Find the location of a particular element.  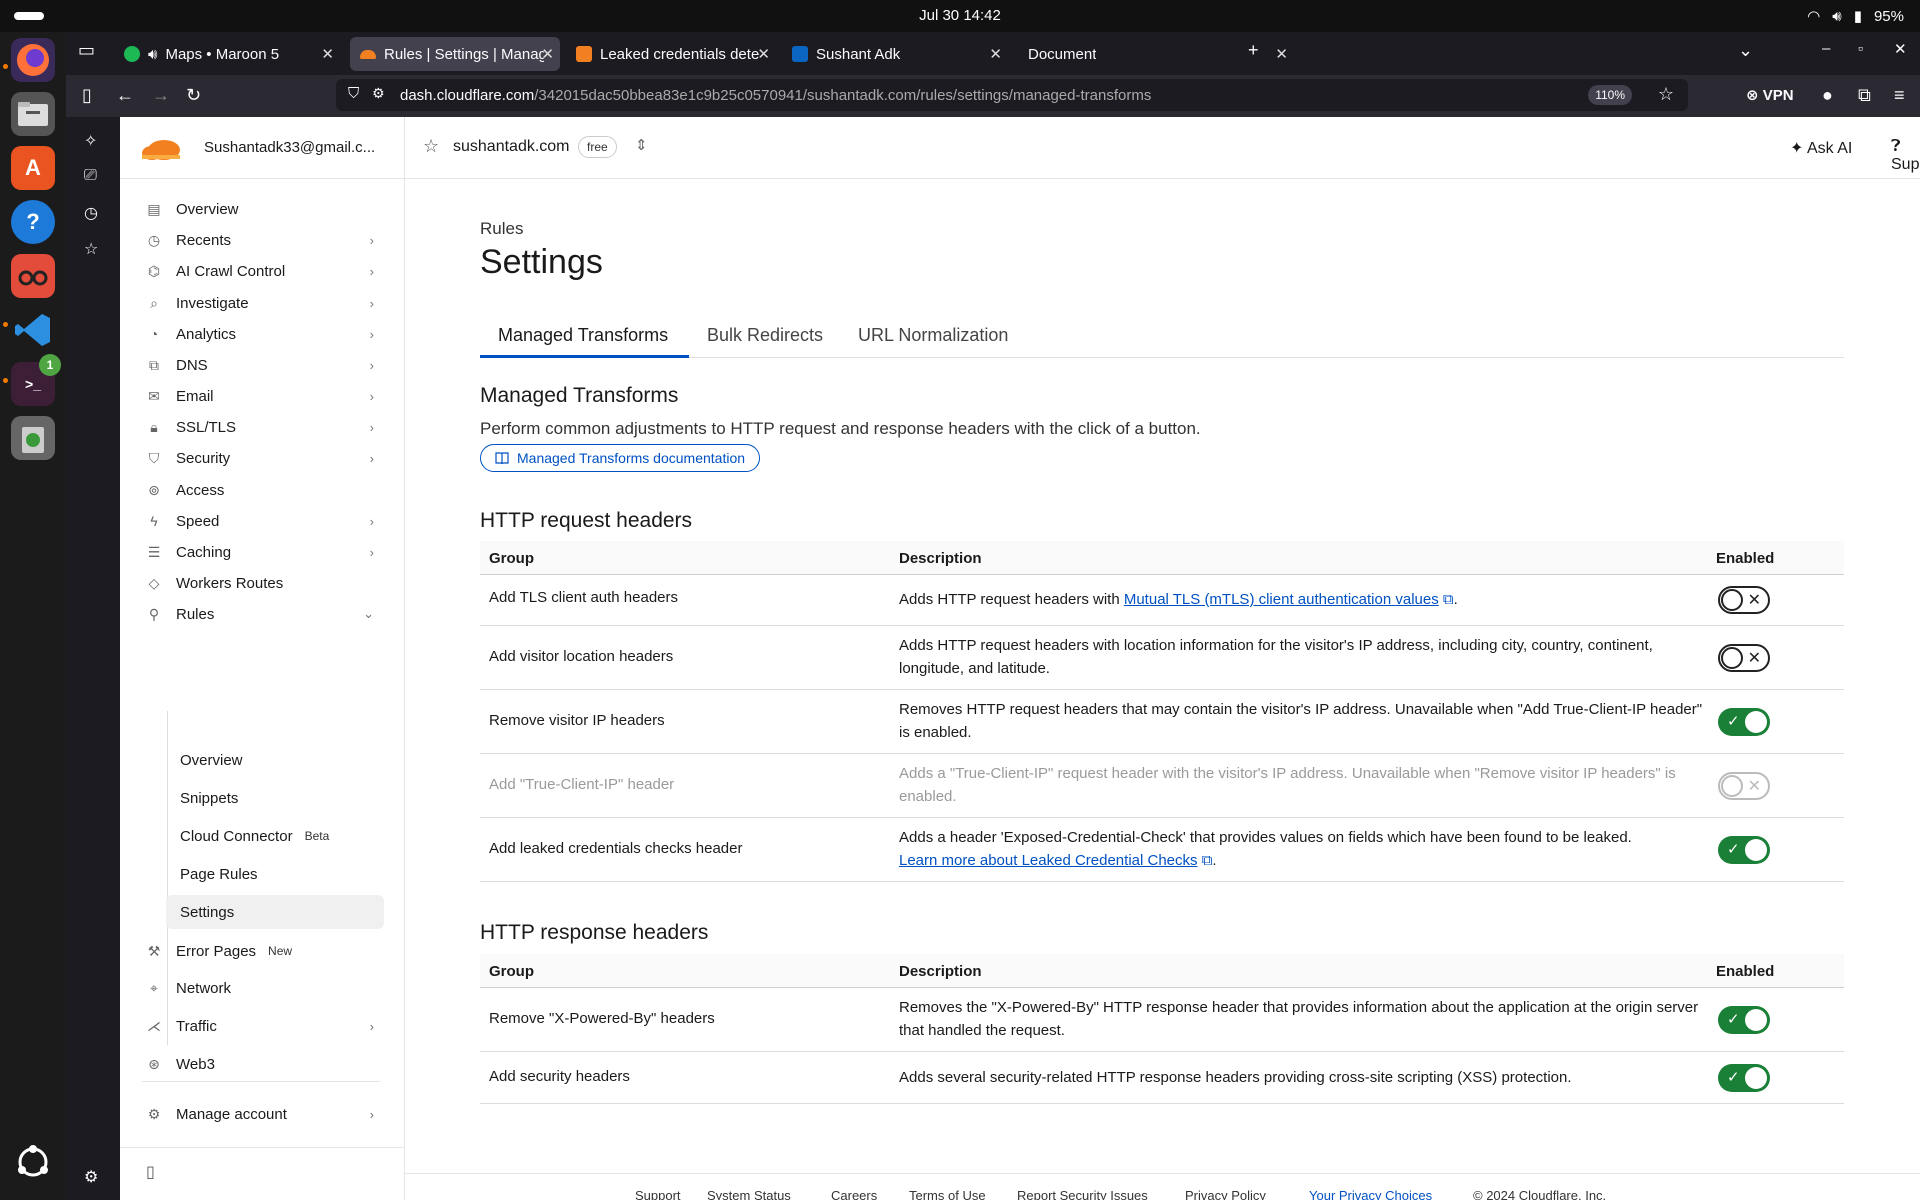

sidebar-item-ai-crawl-control: ⌬ AI Crawl Control › is located at coordinates (263, 271).